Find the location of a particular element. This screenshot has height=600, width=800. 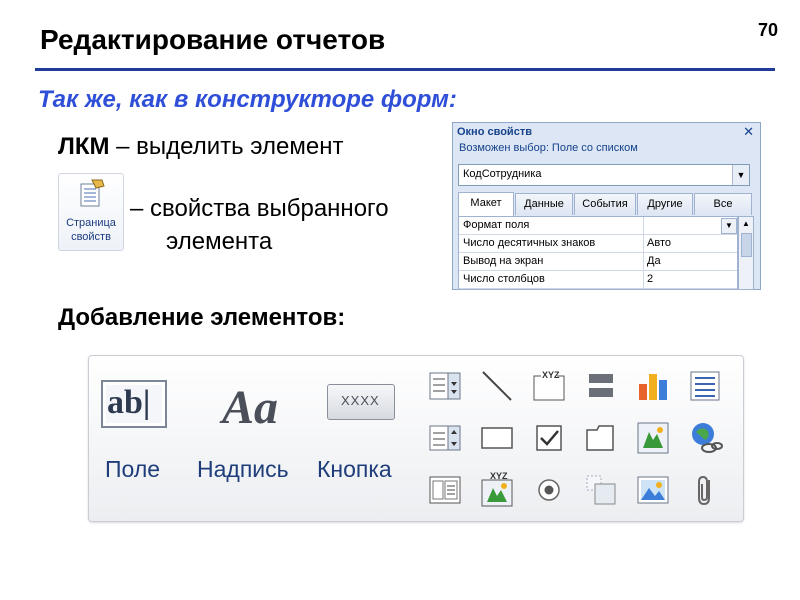

property-sheet-label-2: свойств is located at coordinates (91, 237).